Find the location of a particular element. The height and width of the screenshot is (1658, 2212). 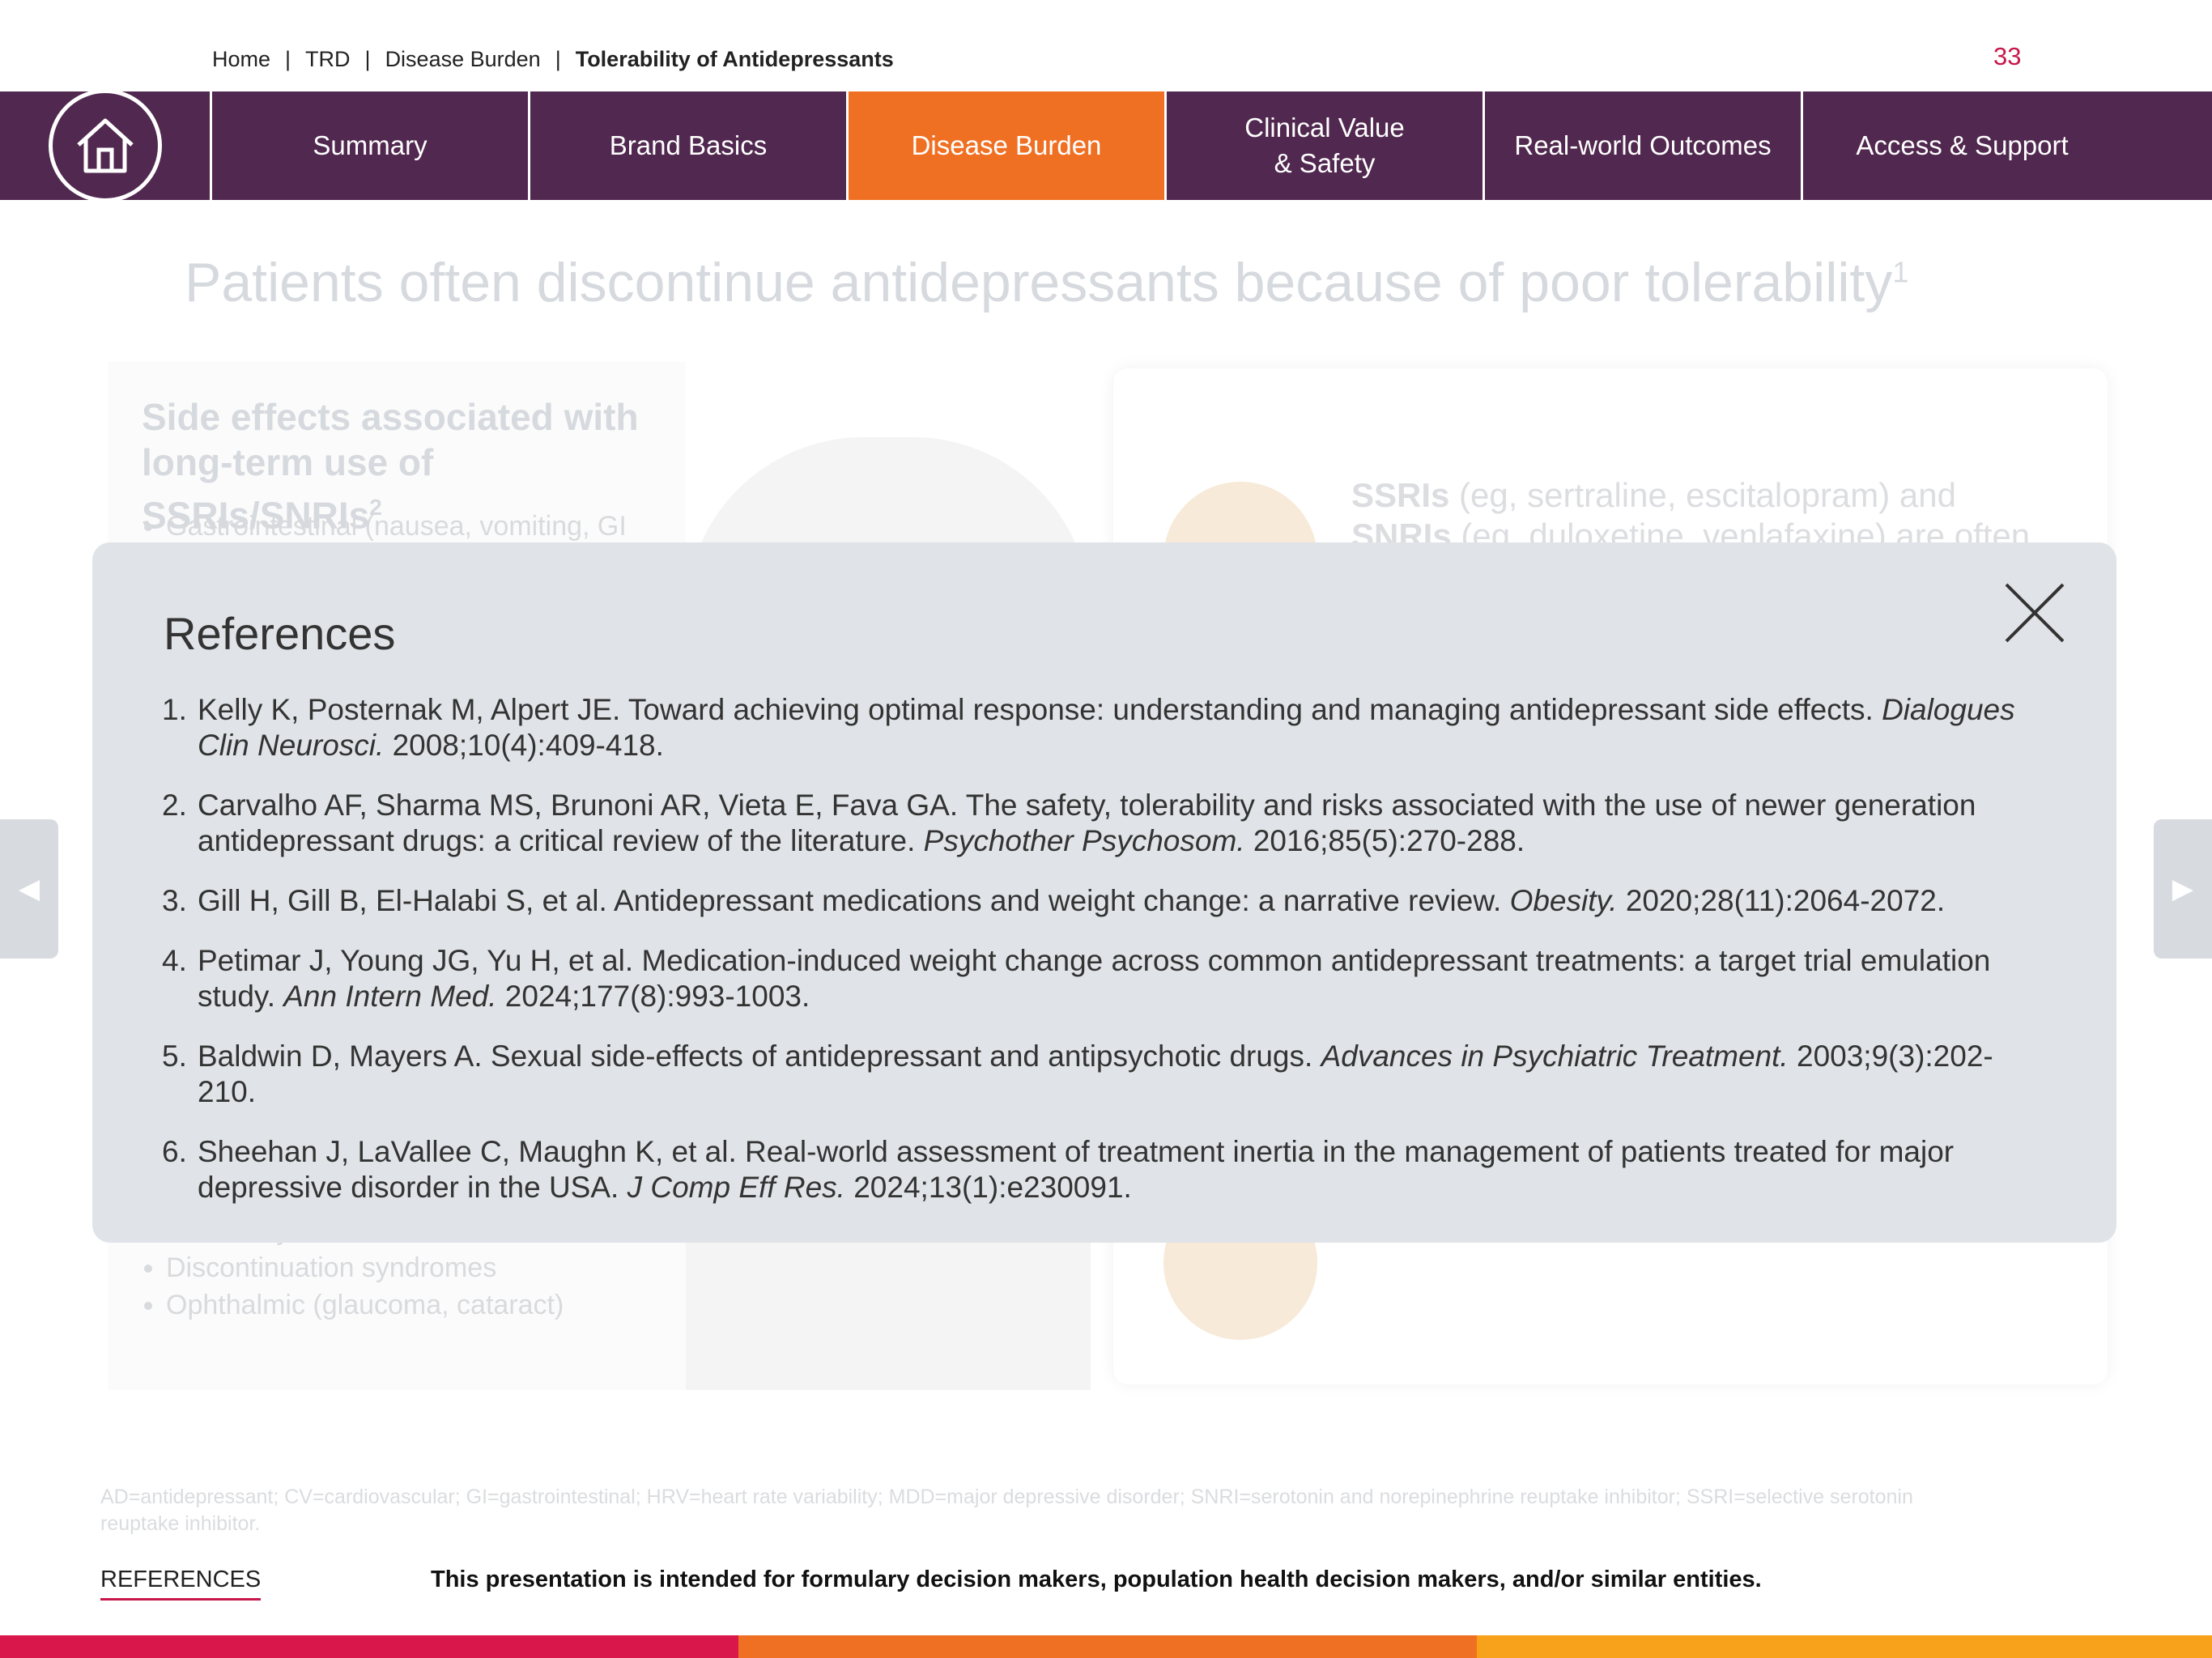

left-arrow-icon: ◀ is located at coordinates (29, 889).